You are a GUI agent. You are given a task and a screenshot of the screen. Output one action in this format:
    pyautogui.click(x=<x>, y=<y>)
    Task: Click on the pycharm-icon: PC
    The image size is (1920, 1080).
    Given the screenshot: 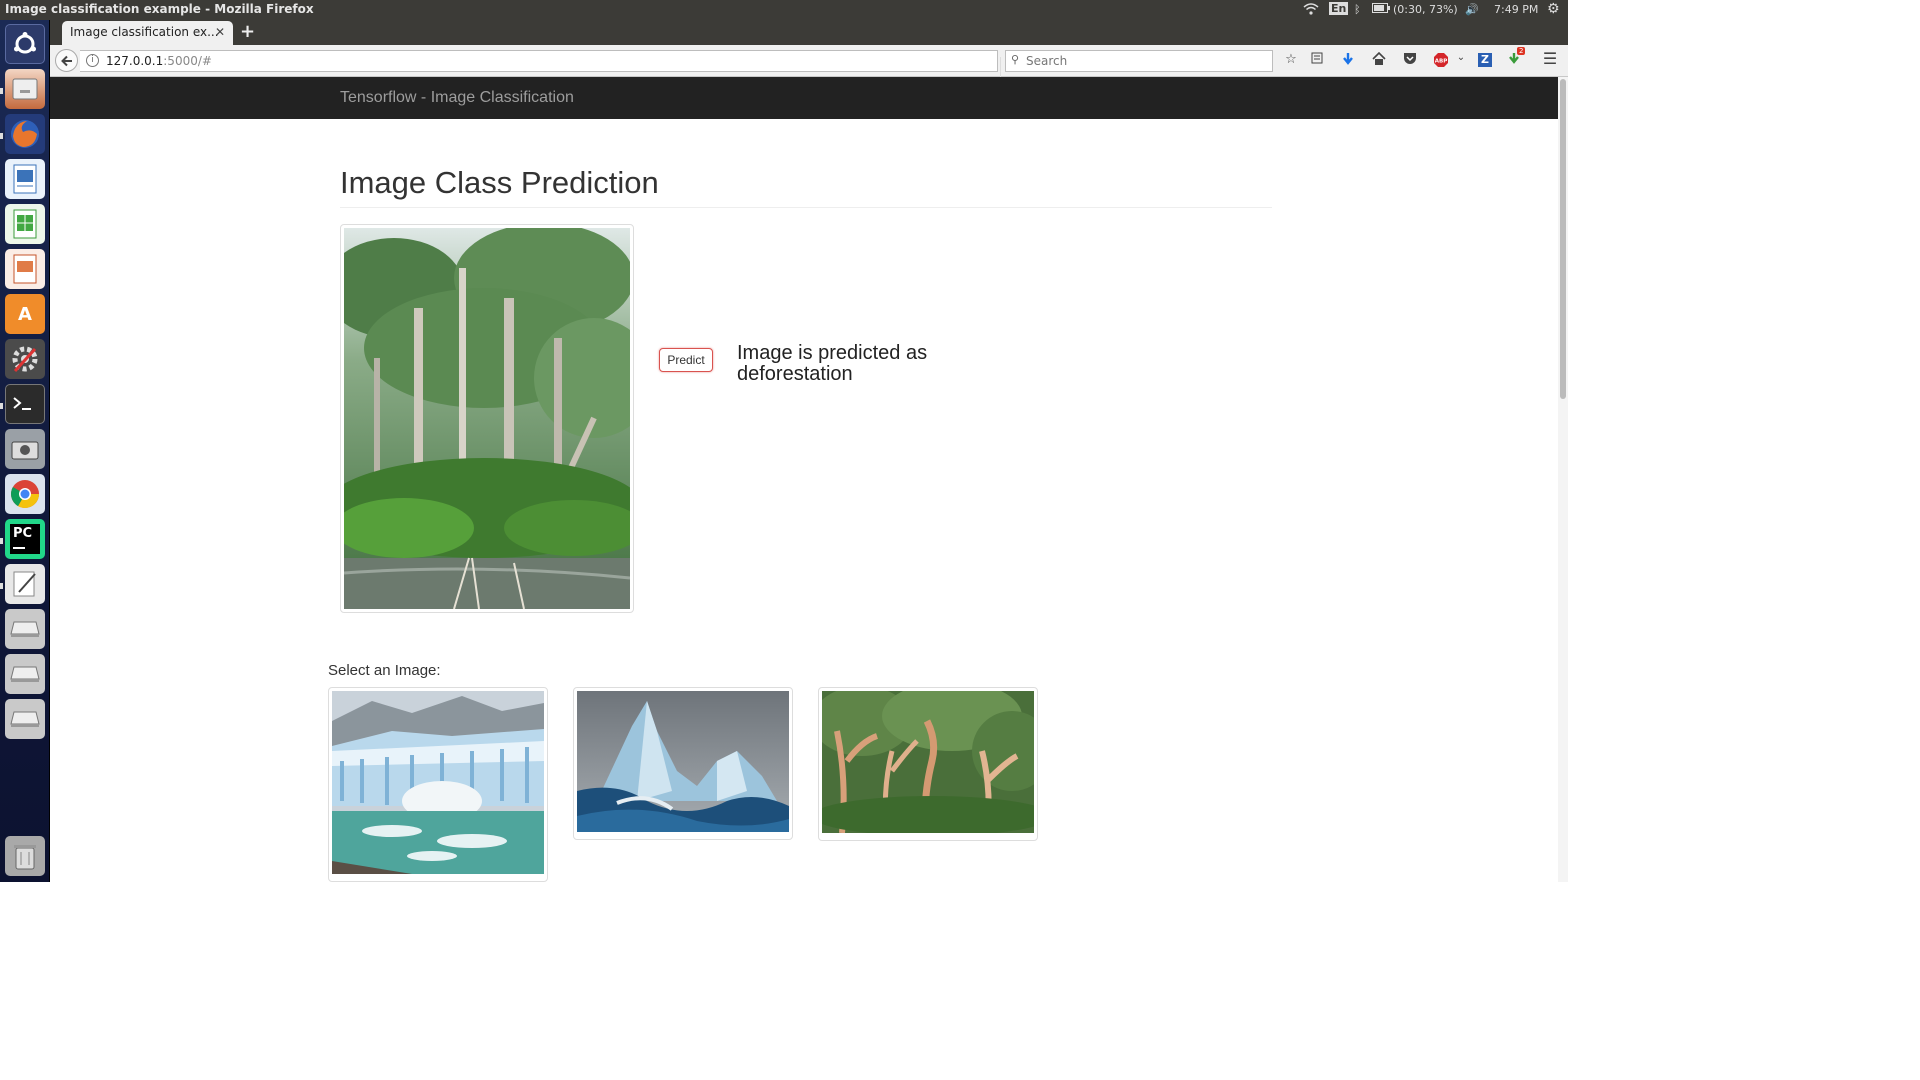 What is the action you would take?
    pyautogui.click(x=25, y=539)
    